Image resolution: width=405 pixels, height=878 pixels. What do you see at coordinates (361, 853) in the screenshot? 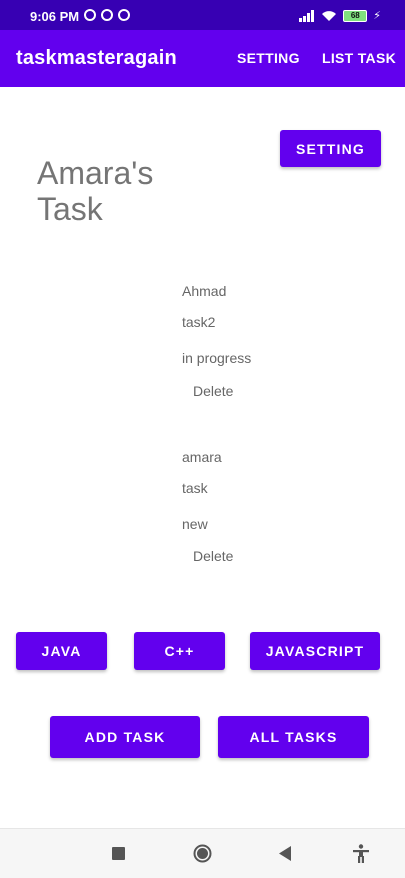
I see `accessibility-icon` at bounding box center [361, 853].